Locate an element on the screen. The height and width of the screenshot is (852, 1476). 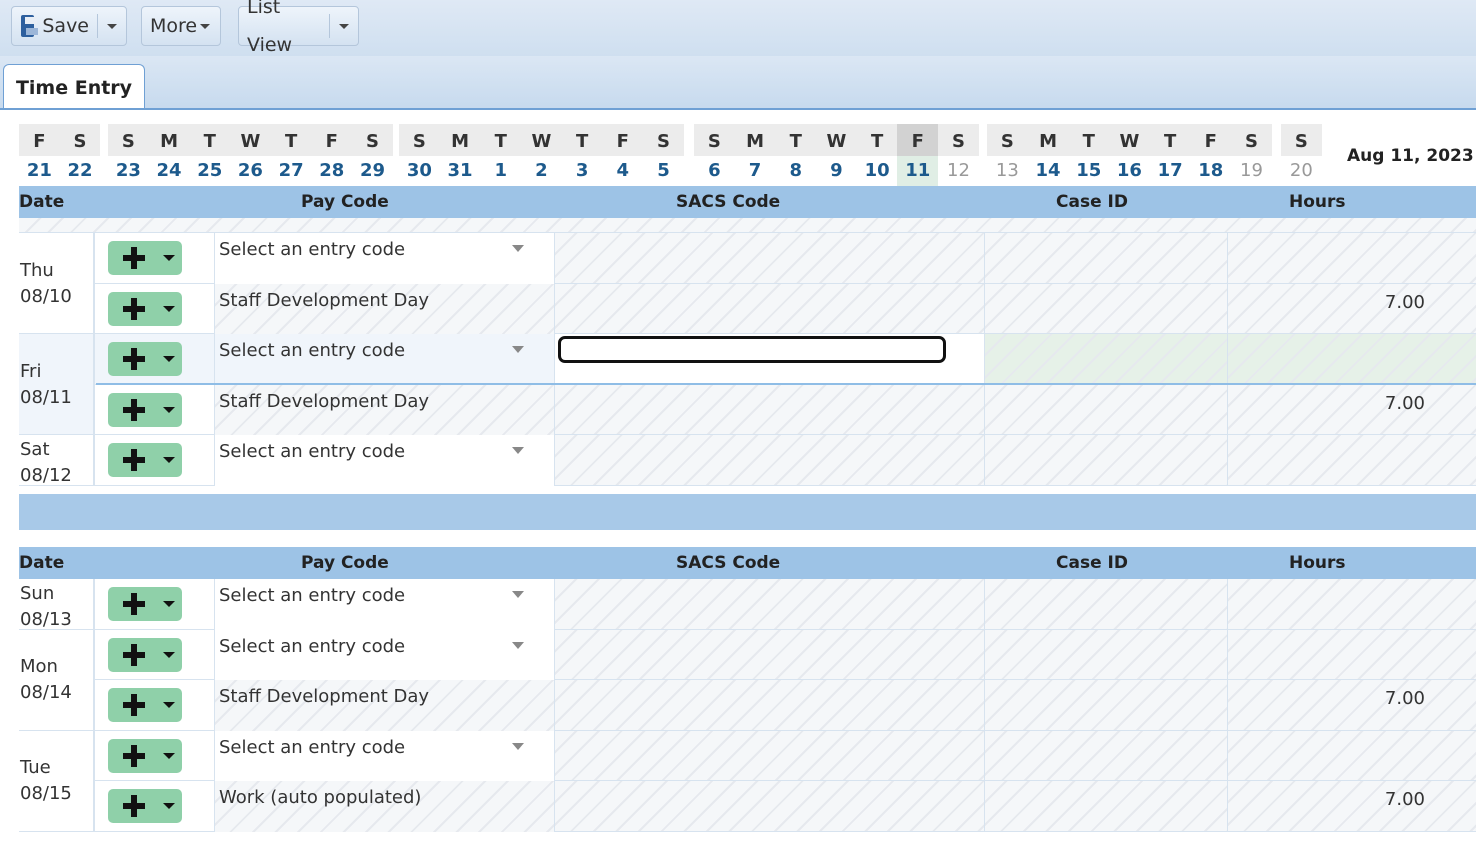
day-date: 08/15 is located at coordinates (46, 793).